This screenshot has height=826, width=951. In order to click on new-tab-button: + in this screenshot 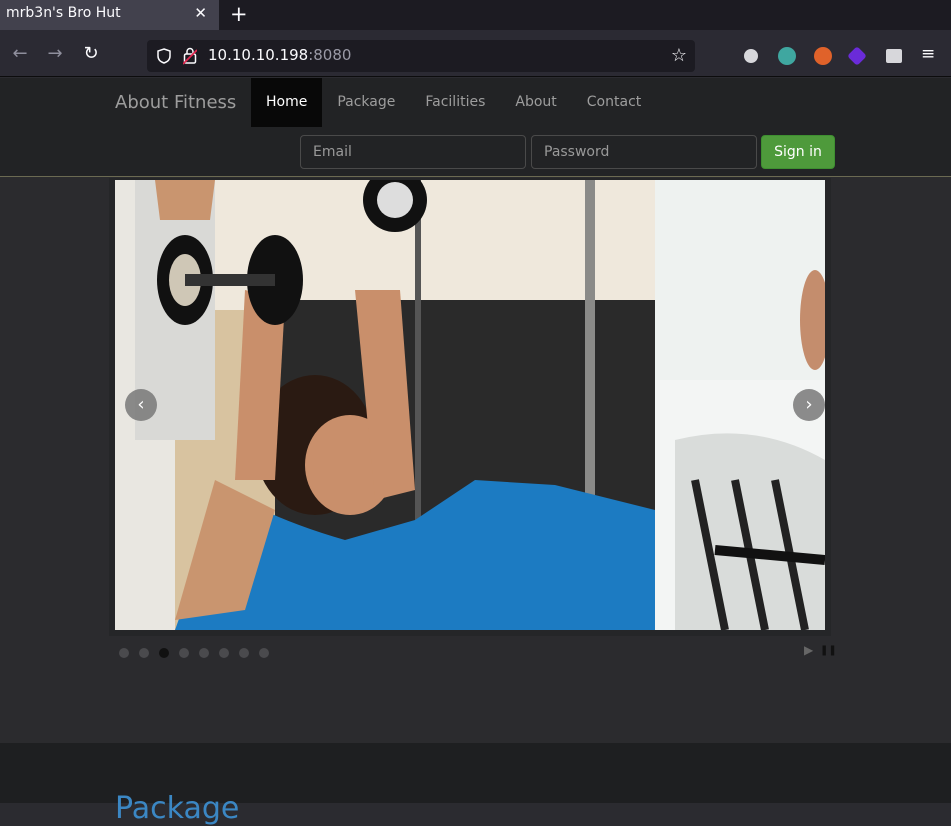, I will do `click(239, 14)`.